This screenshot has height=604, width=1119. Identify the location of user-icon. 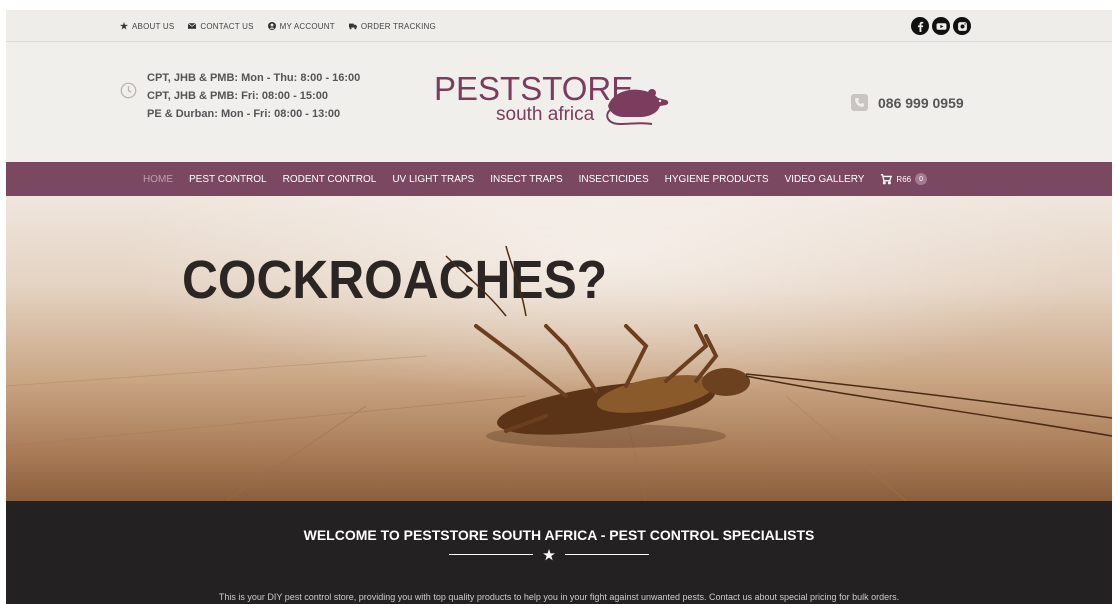
(271, 26).